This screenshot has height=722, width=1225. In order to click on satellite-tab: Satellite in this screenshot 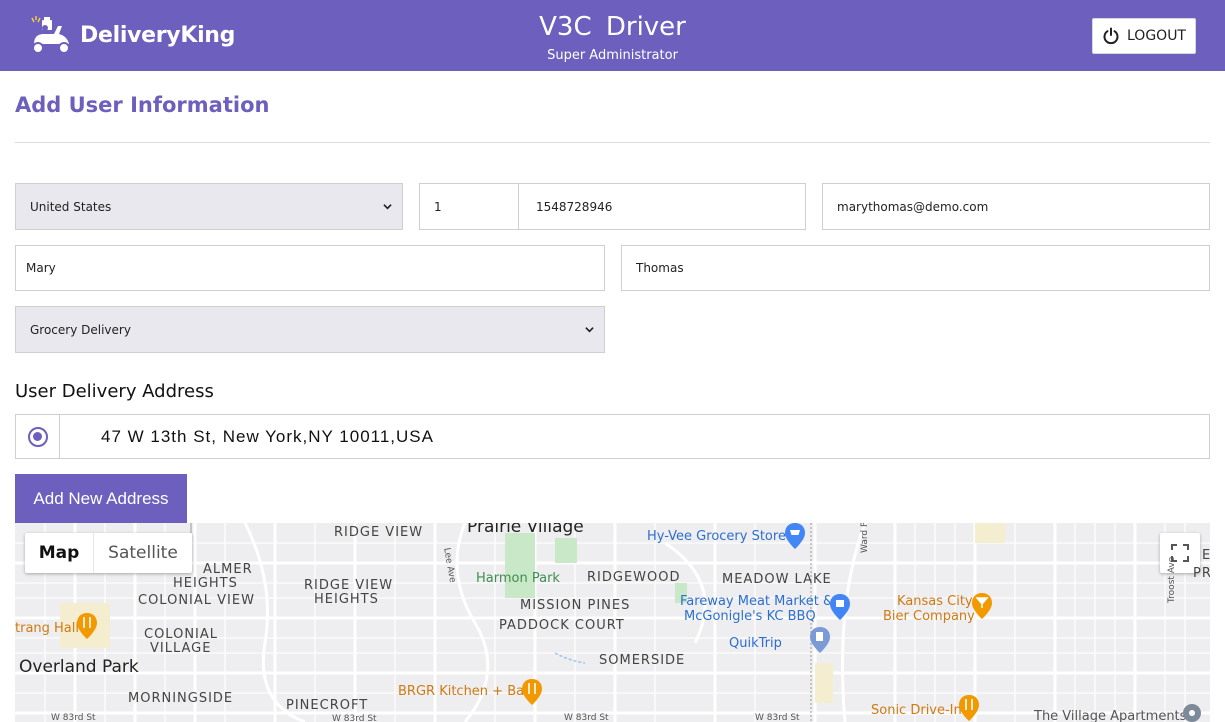, I will do `click(143, 553)`.